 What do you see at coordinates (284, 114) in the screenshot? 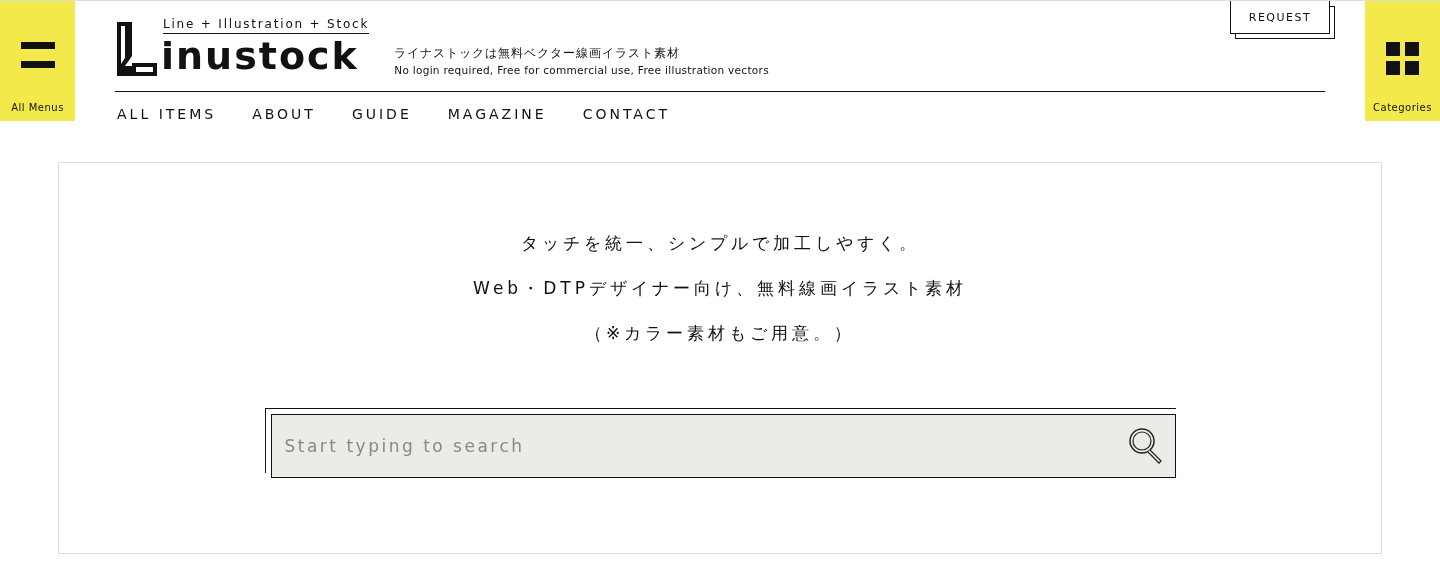
I see `nav-link: ABOUT` at bounding box center [284, 114].